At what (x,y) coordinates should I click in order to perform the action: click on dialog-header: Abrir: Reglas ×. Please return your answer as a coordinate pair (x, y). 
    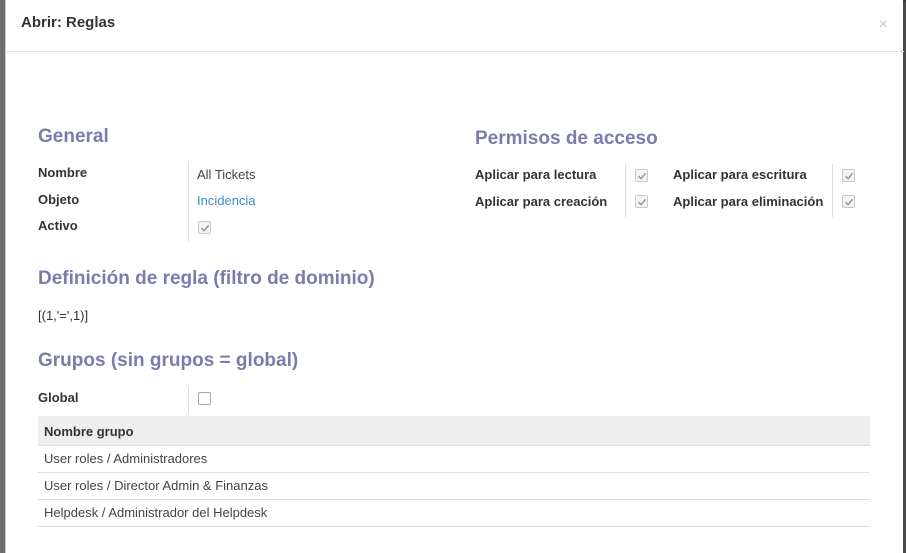
    Looking at the image, I should click on (455, 26).